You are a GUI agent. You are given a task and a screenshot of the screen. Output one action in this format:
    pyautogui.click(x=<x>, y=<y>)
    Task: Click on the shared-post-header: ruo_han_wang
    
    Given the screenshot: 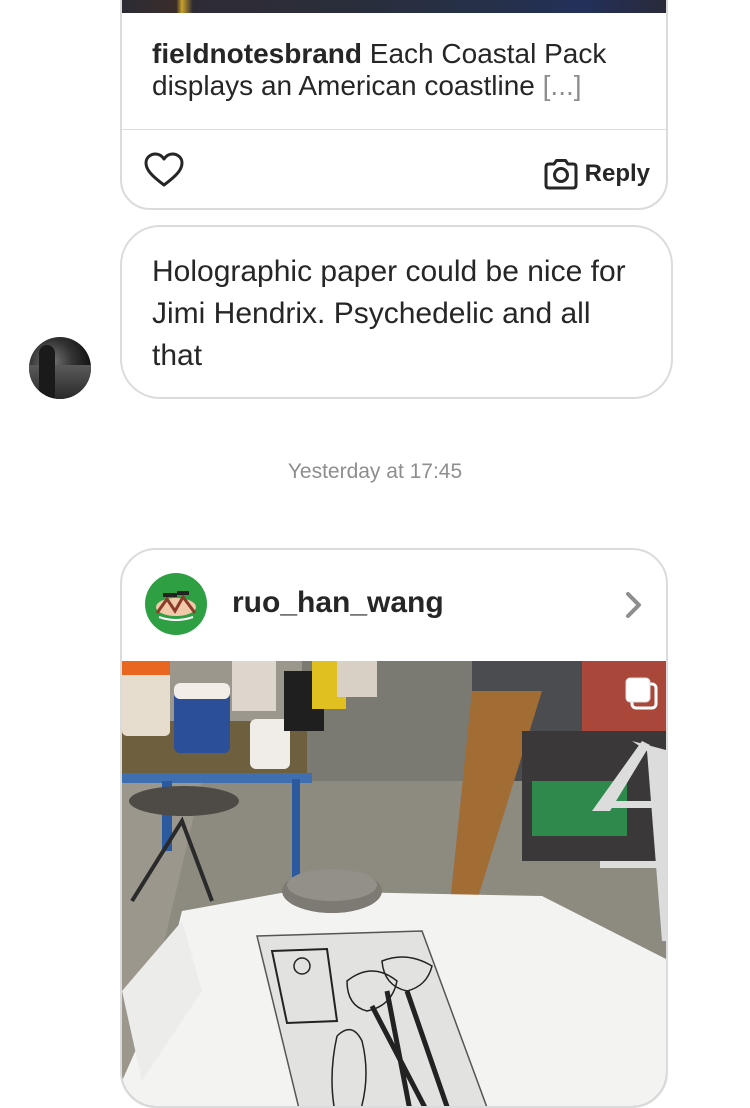 What is the action you would take?
    pyautogui.click(x=394, y=605)
    